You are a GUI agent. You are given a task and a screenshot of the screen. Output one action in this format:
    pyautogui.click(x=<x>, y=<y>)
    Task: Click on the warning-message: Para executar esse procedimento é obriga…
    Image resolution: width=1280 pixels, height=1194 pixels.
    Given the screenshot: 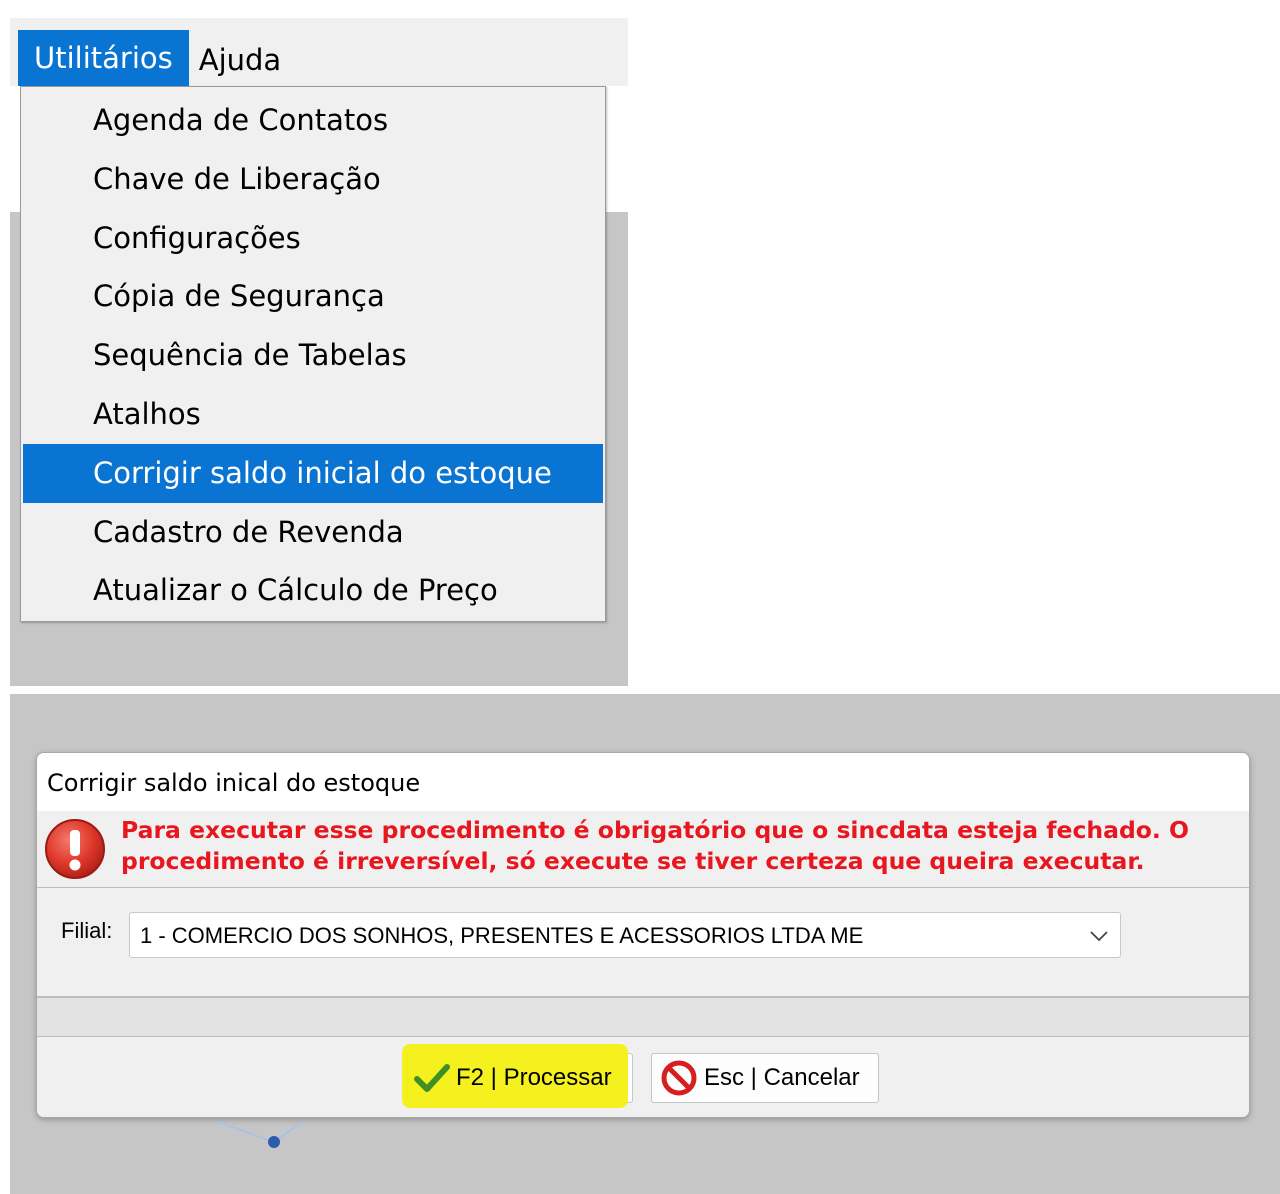 What is the action you would take?
    pyautogui.click(x=655, y=845)
    